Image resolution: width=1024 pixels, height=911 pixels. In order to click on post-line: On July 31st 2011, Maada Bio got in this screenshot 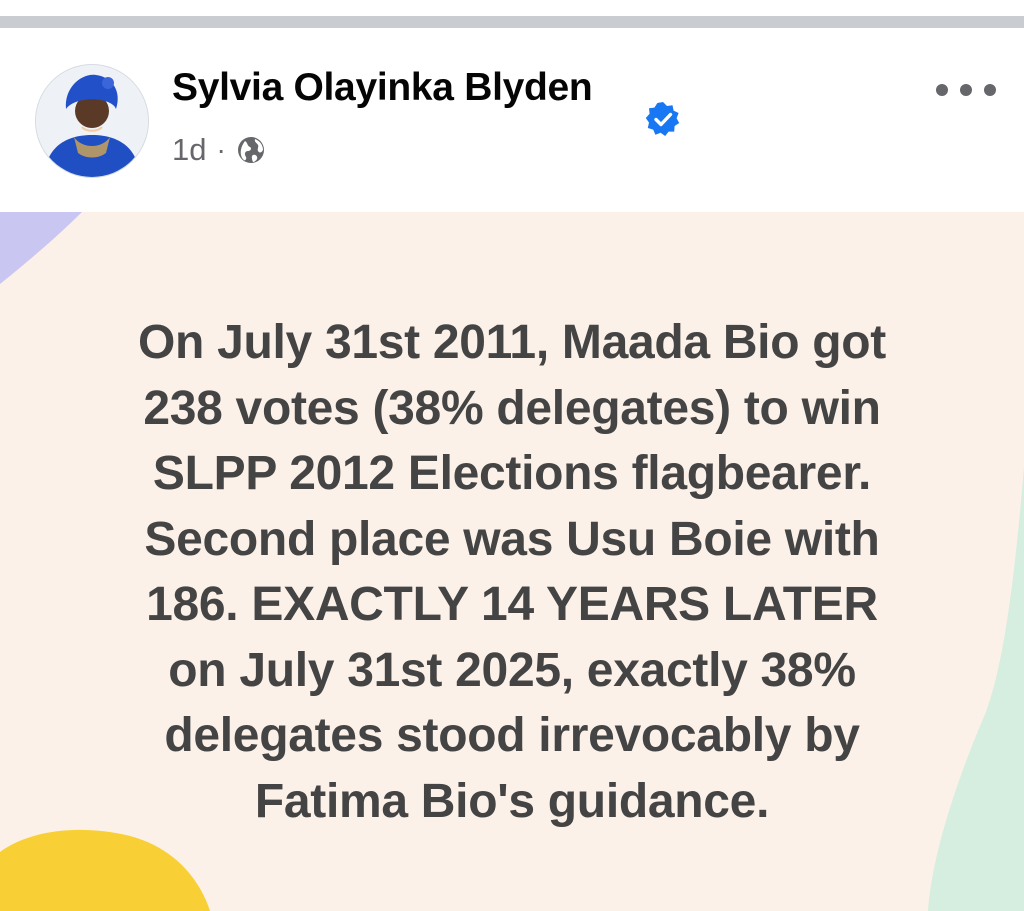, I will do `click(512, 342)`.